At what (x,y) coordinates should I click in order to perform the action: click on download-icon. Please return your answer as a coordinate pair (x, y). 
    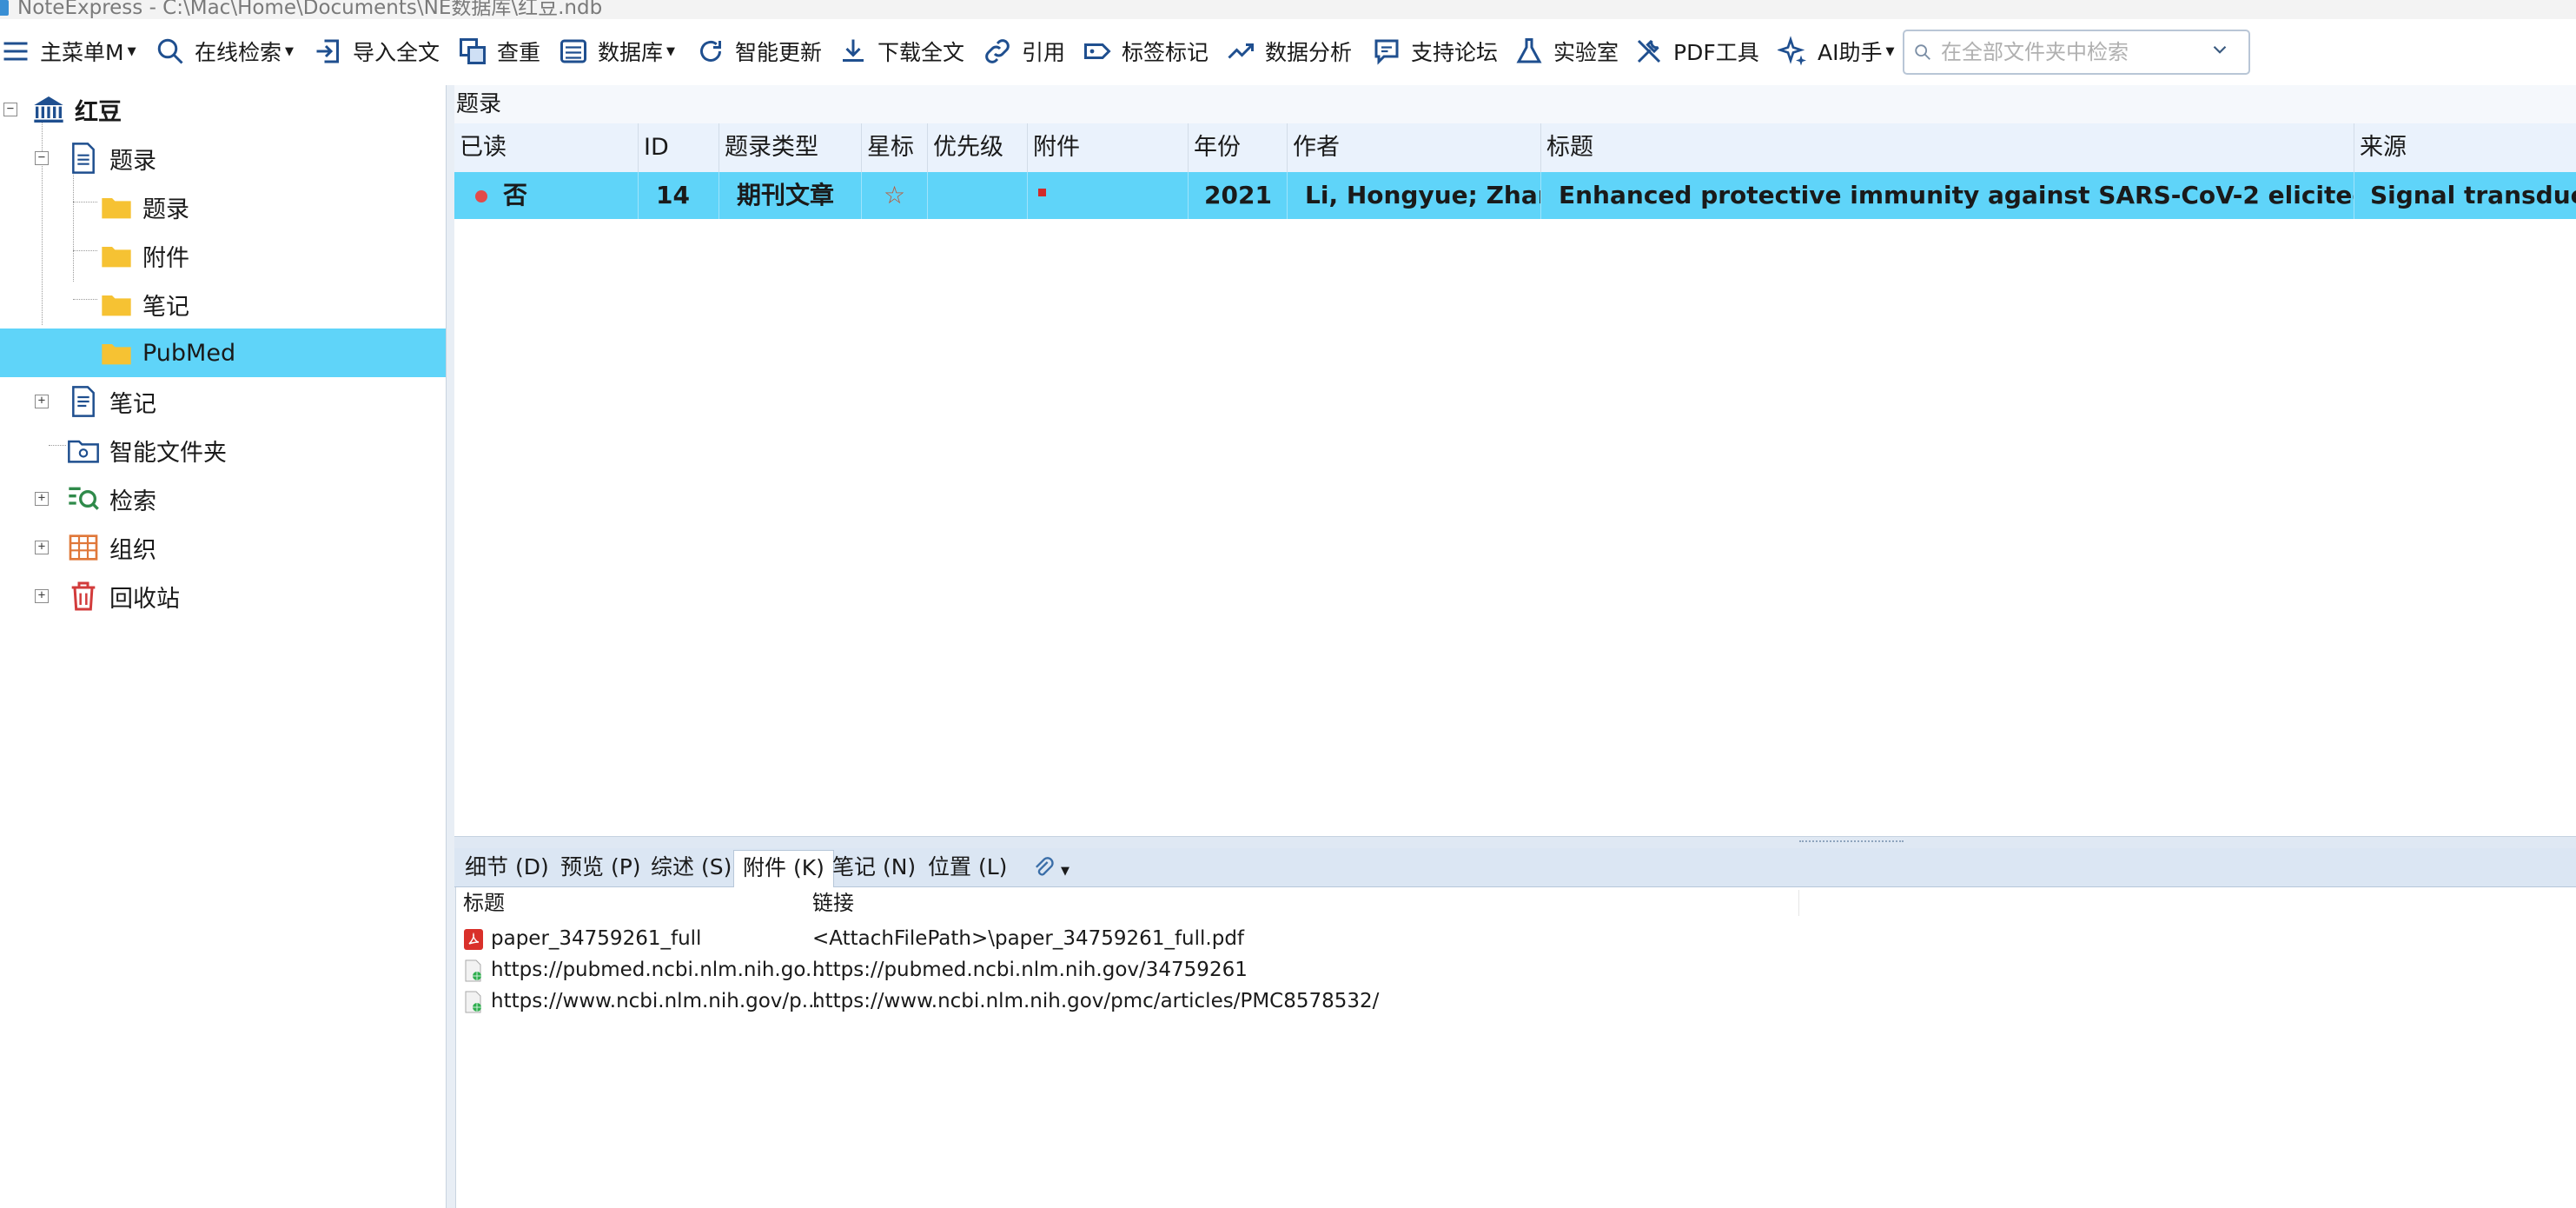
    Looking at the image, I should click on (853, 50).